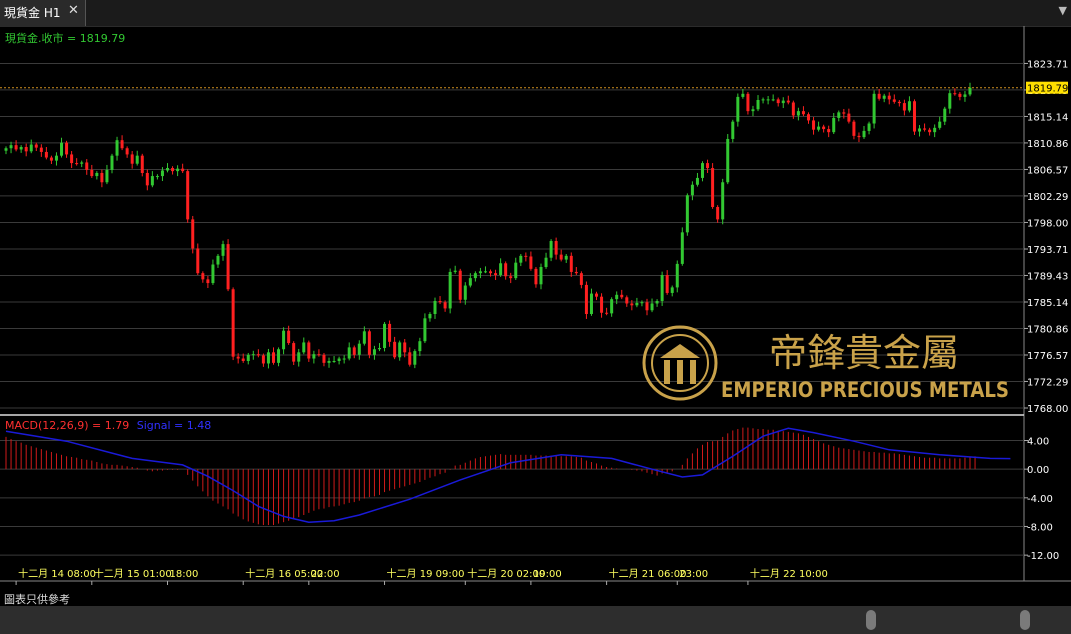  I want to click on price-tick-label: 1768.00, so click(1047, 409).